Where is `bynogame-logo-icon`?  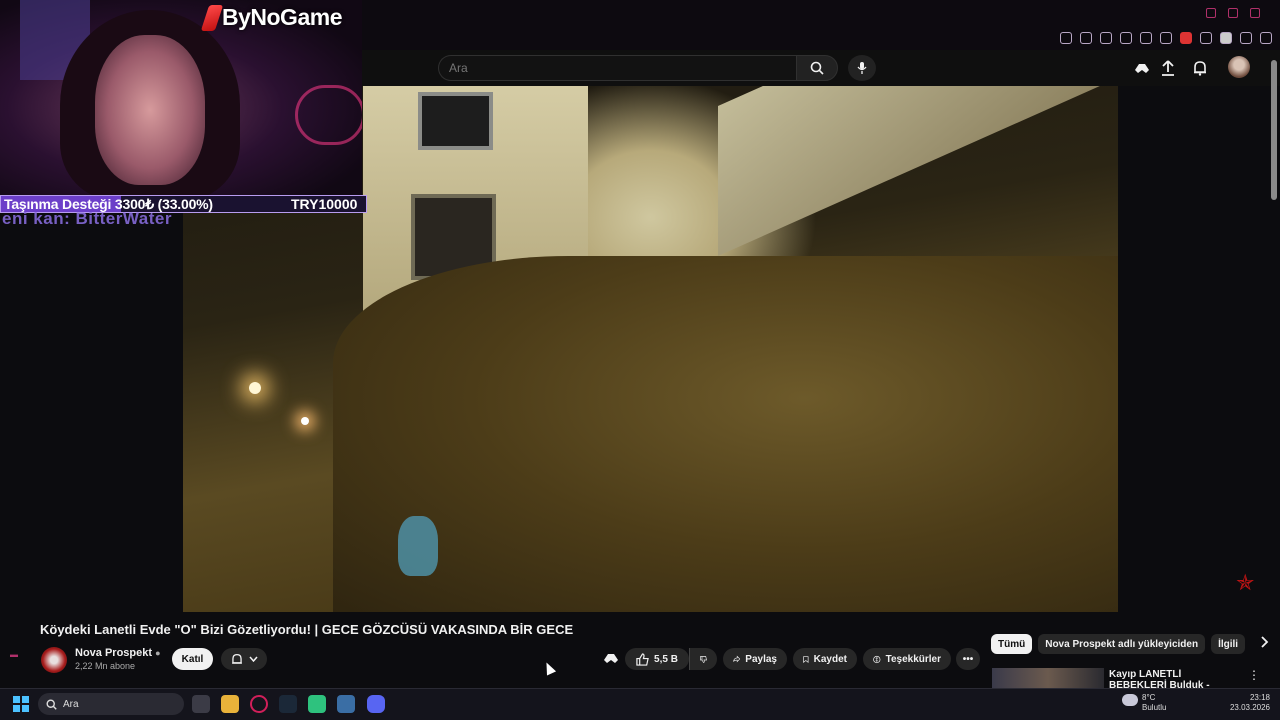
bynogame-logo-icon is located at coordinates (212, 17).